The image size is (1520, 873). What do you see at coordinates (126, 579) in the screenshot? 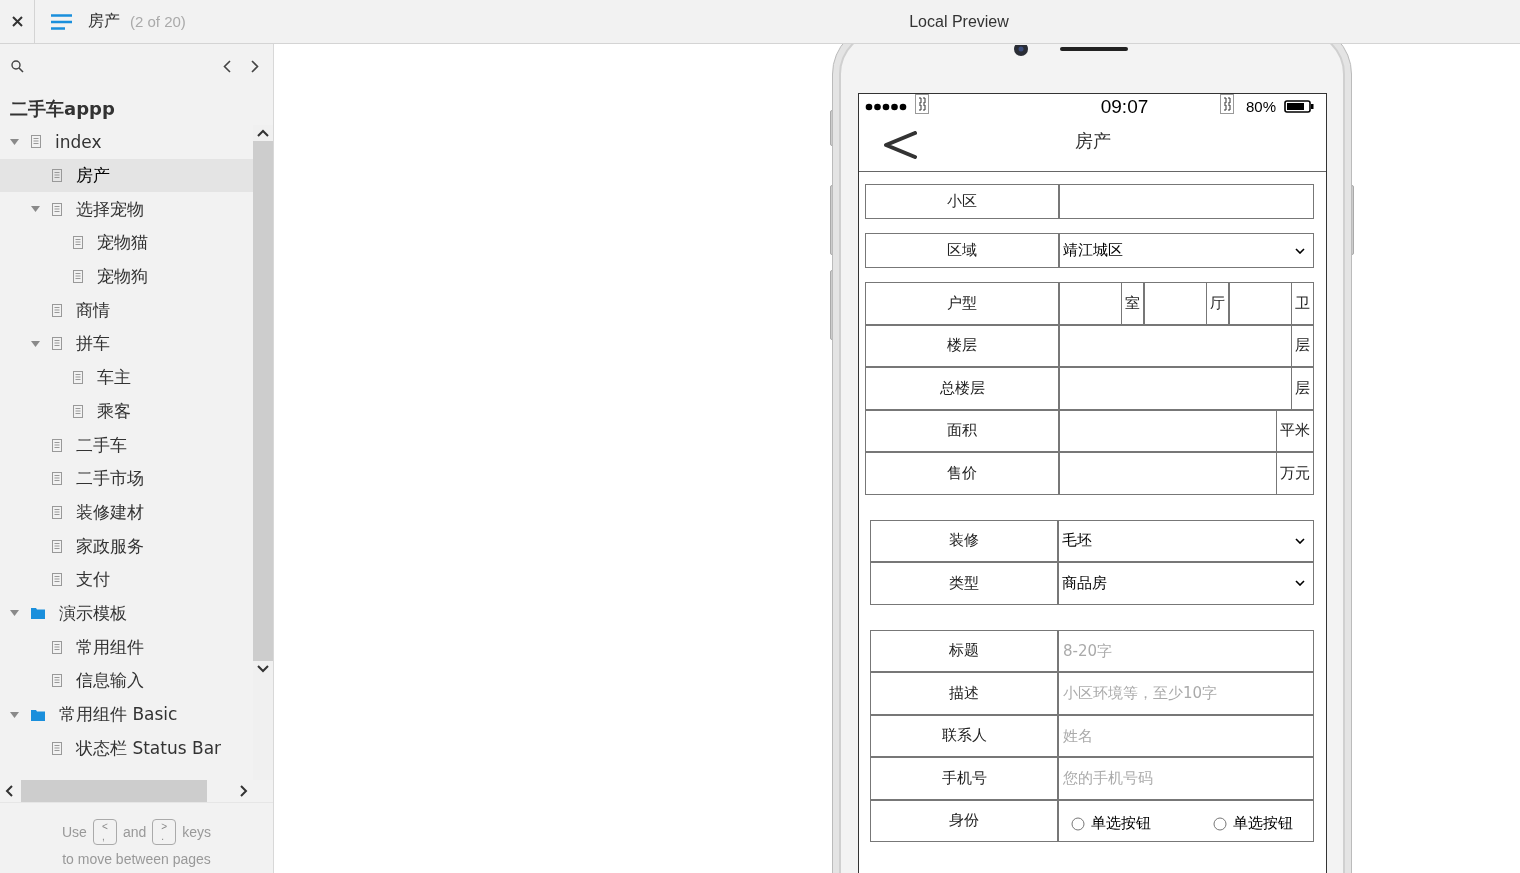
I see `tree-item: 支付` at bounding box center [126, 579].